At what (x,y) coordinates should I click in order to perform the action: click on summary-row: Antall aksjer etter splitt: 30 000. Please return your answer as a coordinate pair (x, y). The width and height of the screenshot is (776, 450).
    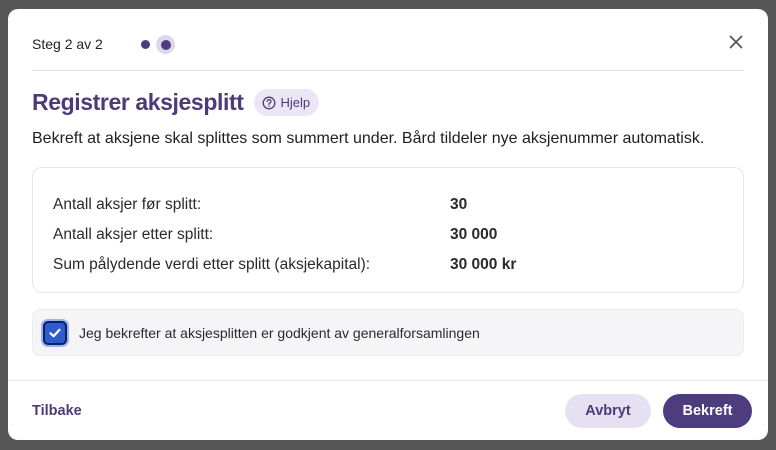
    Looking at the image, I should click on (388, 235).